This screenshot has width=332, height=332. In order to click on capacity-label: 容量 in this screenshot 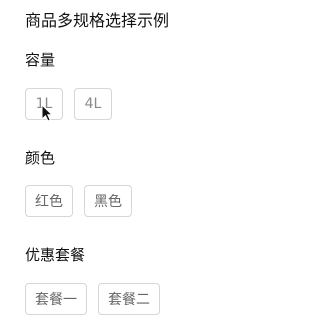, I will do `click(40, 60)`.